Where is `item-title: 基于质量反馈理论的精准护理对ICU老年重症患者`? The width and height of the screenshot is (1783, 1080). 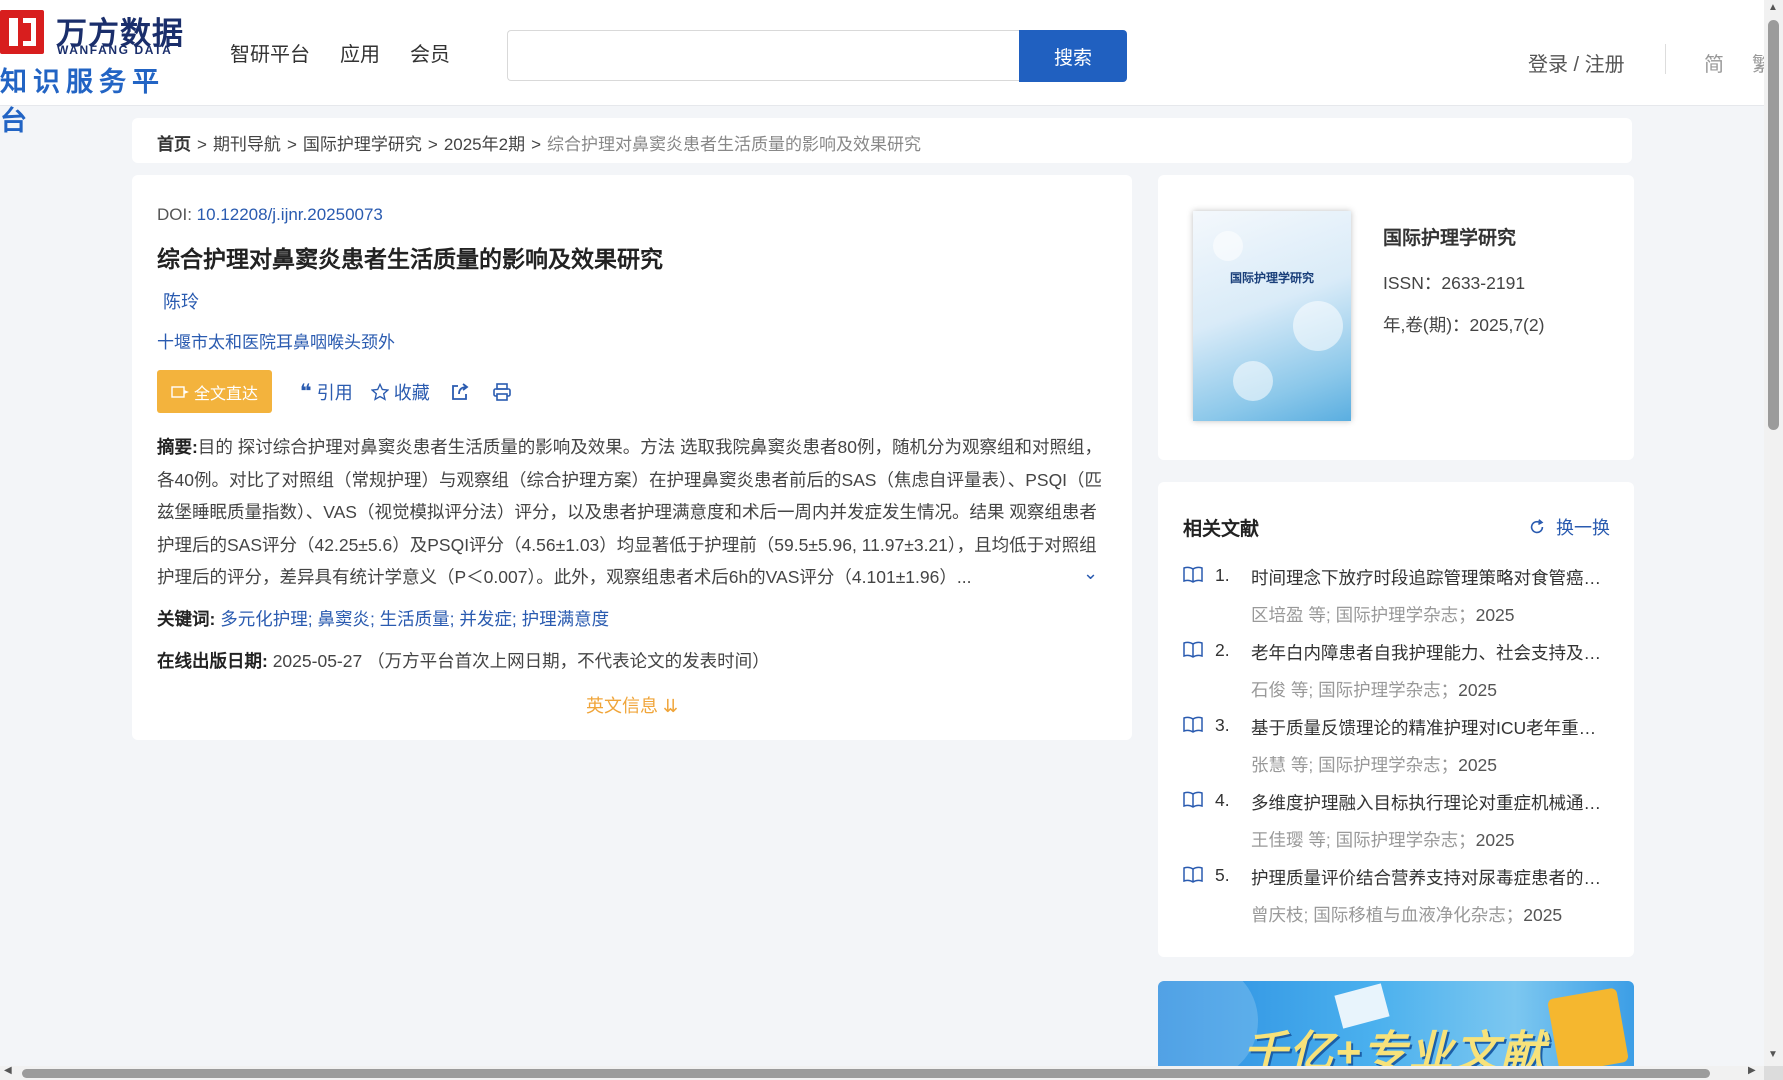 item-title: 基于质量反馈理论的精准护理对ICU老年重症患者 is located at coordinates (1426, 727).